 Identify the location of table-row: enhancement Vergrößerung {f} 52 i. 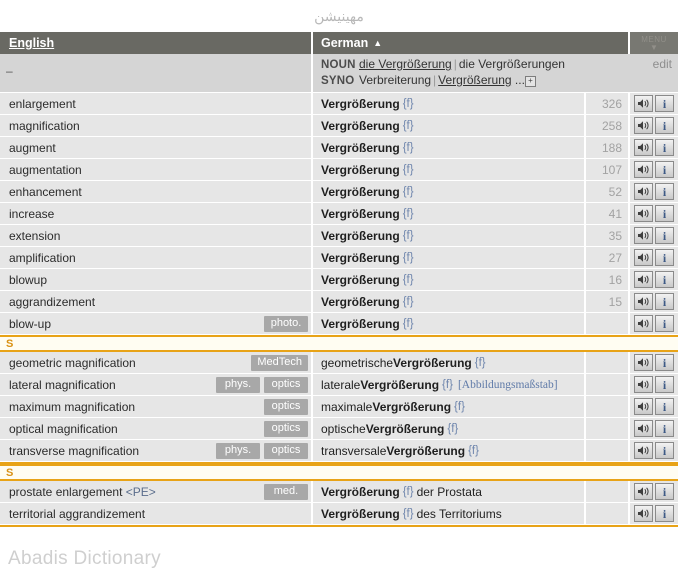
(339, 192).